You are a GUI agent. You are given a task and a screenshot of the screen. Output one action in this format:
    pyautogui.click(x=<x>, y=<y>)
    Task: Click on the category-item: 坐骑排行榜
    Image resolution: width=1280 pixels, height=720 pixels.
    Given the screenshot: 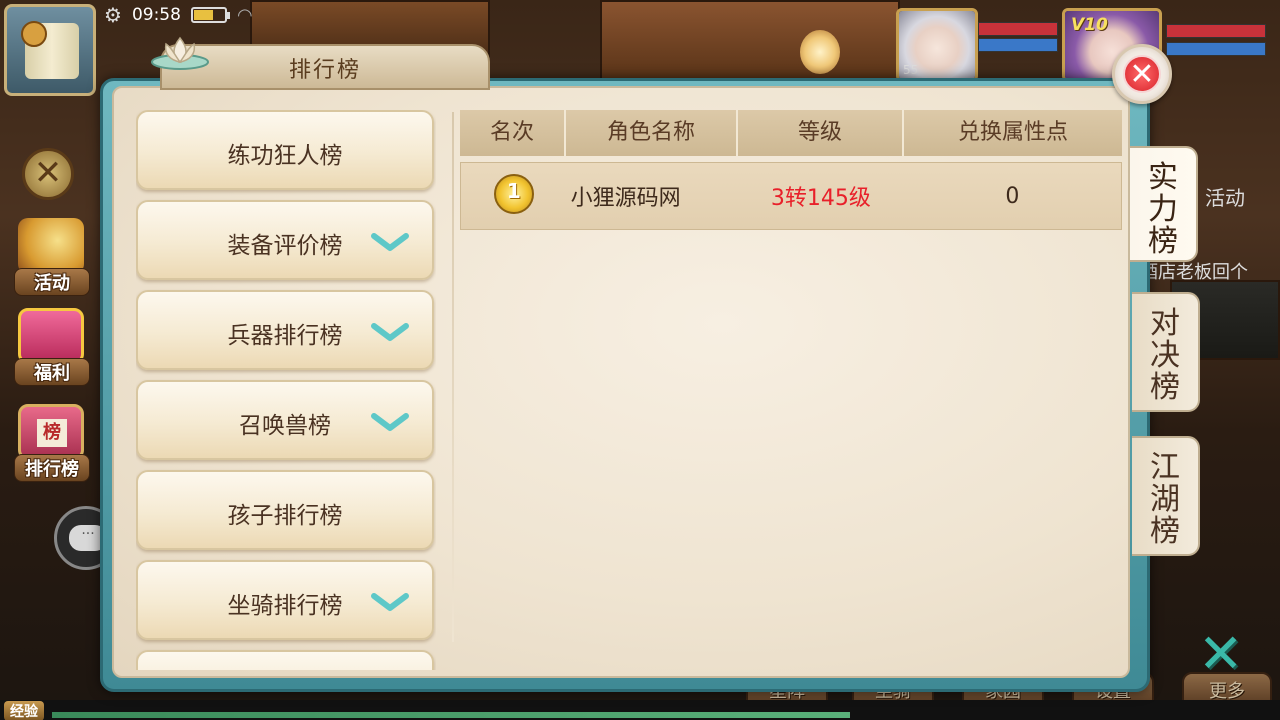 What is the action you would take?
    pyautogui.click(x=285, y=600)
    